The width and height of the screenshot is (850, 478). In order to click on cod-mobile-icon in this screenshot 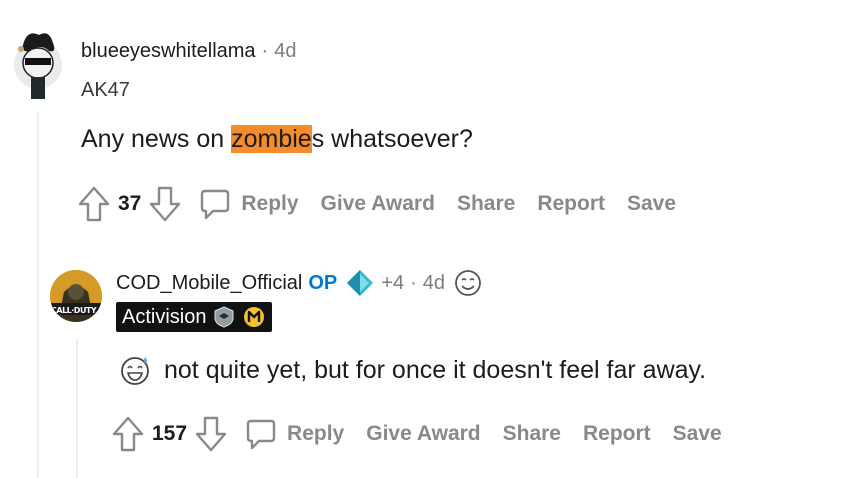, I will do `click(254, 317)`.